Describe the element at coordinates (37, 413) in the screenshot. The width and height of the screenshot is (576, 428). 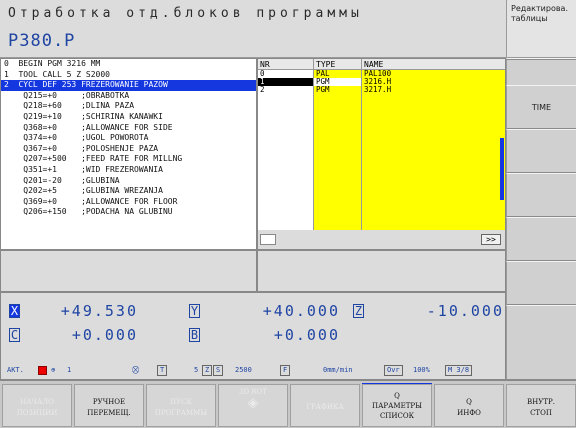
I see `softkey-label: ПОЗИЦИИ` at that location.